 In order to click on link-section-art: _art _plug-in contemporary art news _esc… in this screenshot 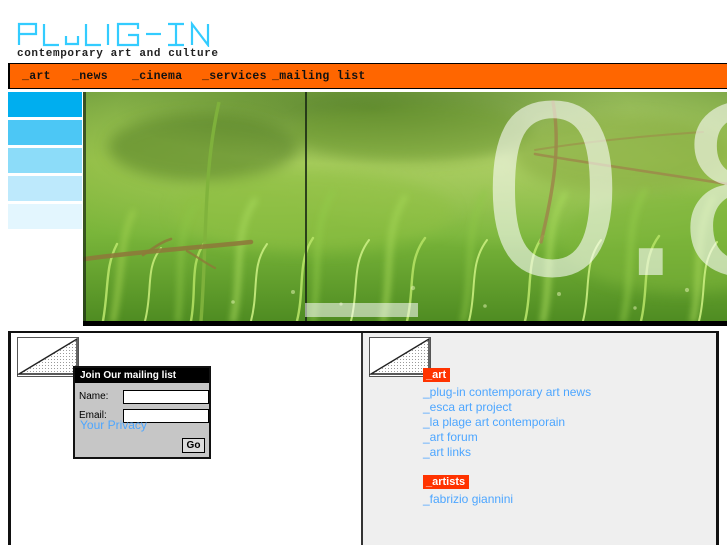, I will do `click(563, 412)`.